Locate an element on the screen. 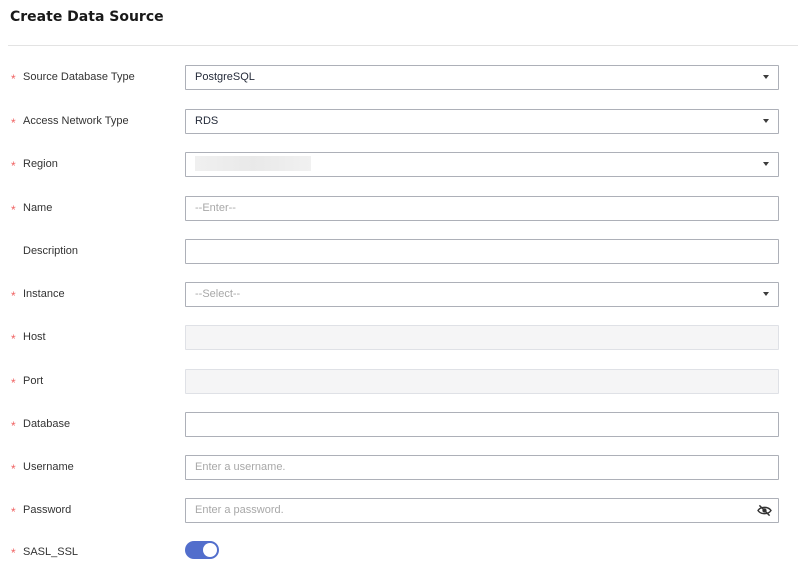  header-divider is located at coordinates (403, 45).